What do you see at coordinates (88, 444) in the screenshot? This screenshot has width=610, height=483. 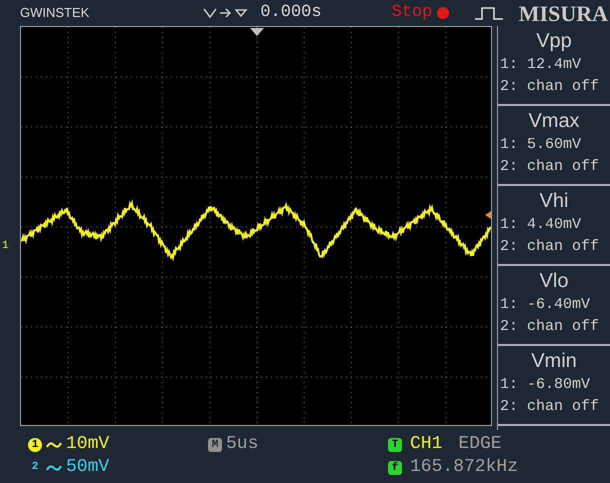 I see `channel-scale: 10mV` at bounding box center [88, 444].